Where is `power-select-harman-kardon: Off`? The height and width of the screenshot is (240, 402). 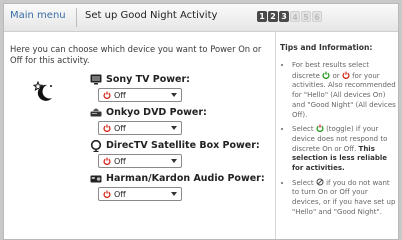
power-select-harman-kardon: Off is located at coordinates (140, 194).